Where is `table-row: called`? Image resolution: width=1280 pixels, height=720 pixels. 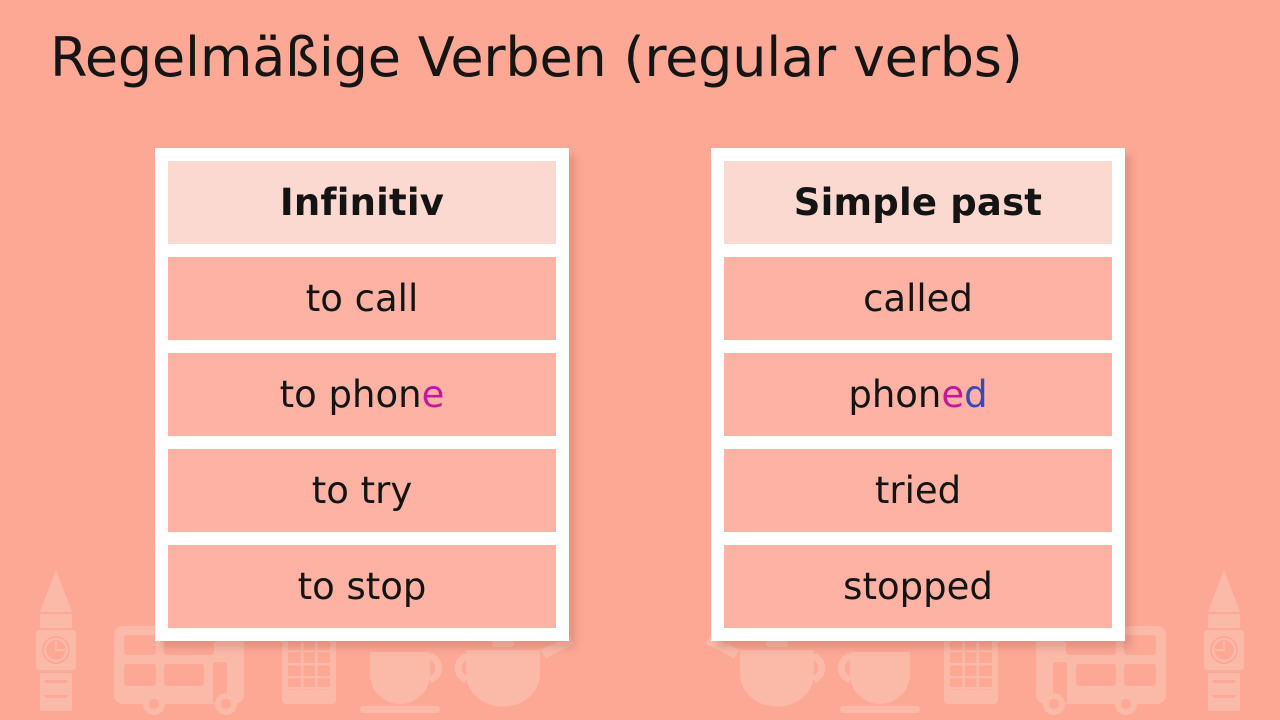
table-row: called is located at coordinates (918, 298).